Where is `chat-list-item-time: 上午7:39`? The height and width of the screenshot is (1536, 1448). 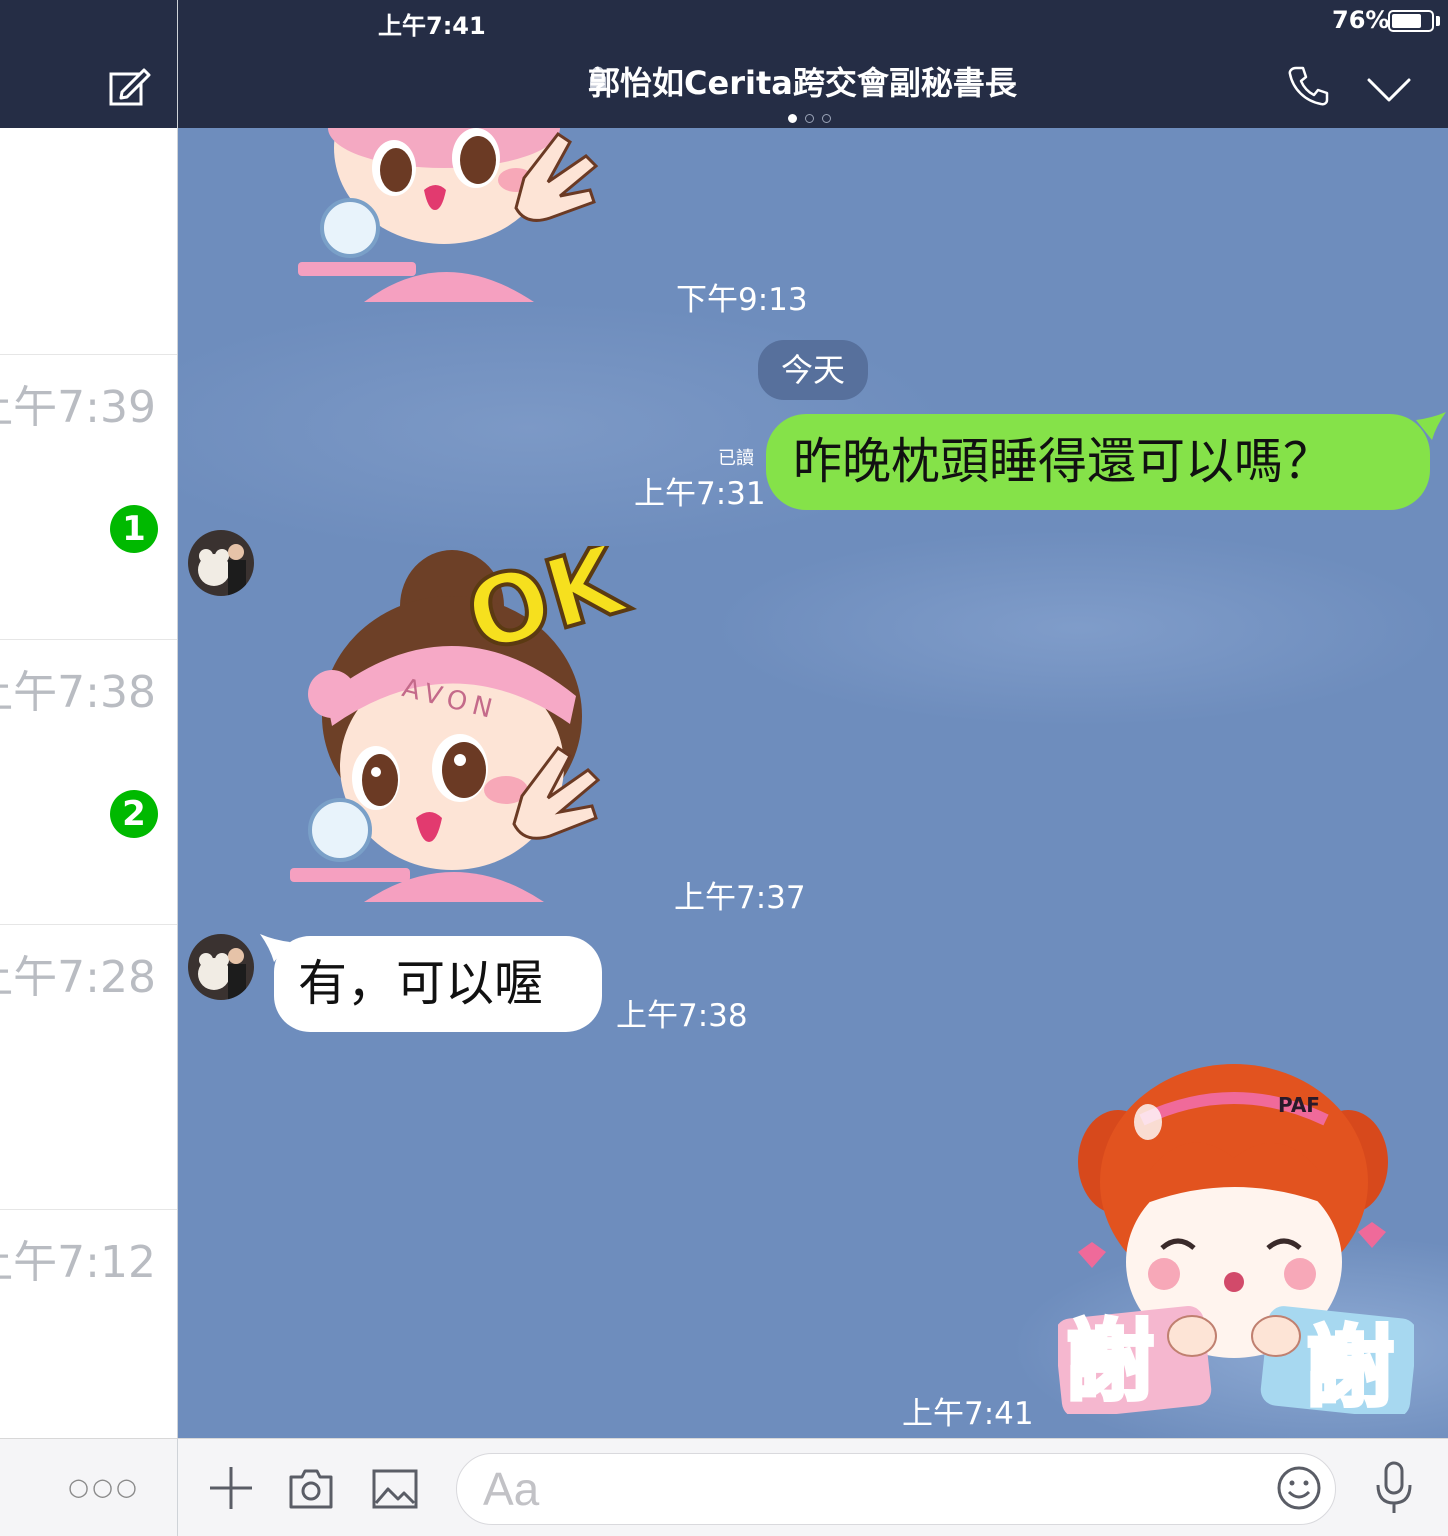
chat-list-item-time: 上午7:39 is located at coordinates (78, 407).